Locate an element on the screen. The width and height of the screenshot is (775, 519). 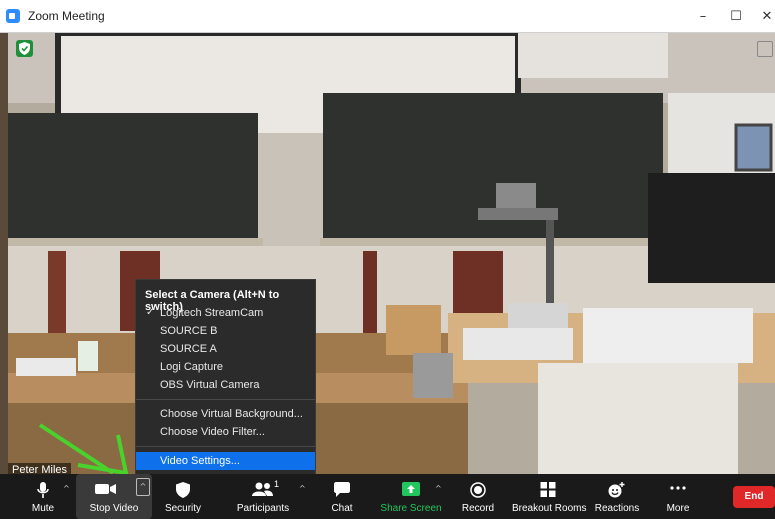
camera-option-label: SOURCE A is located at coordinates (188, 349).